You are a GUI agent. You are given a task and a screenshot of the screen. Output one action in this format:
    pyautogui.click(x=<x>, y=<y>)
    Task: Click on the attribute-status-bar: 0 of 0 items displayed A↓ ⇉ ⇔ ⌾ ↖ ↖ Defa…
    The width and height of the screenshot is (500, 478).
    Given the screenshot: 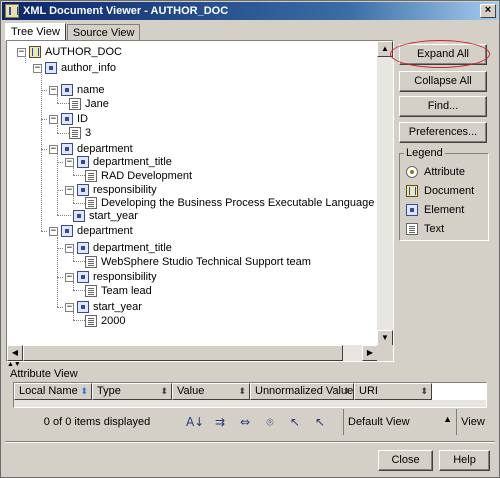 What is the action you would take?
    pyautogui.click(x=250, y=422)
    